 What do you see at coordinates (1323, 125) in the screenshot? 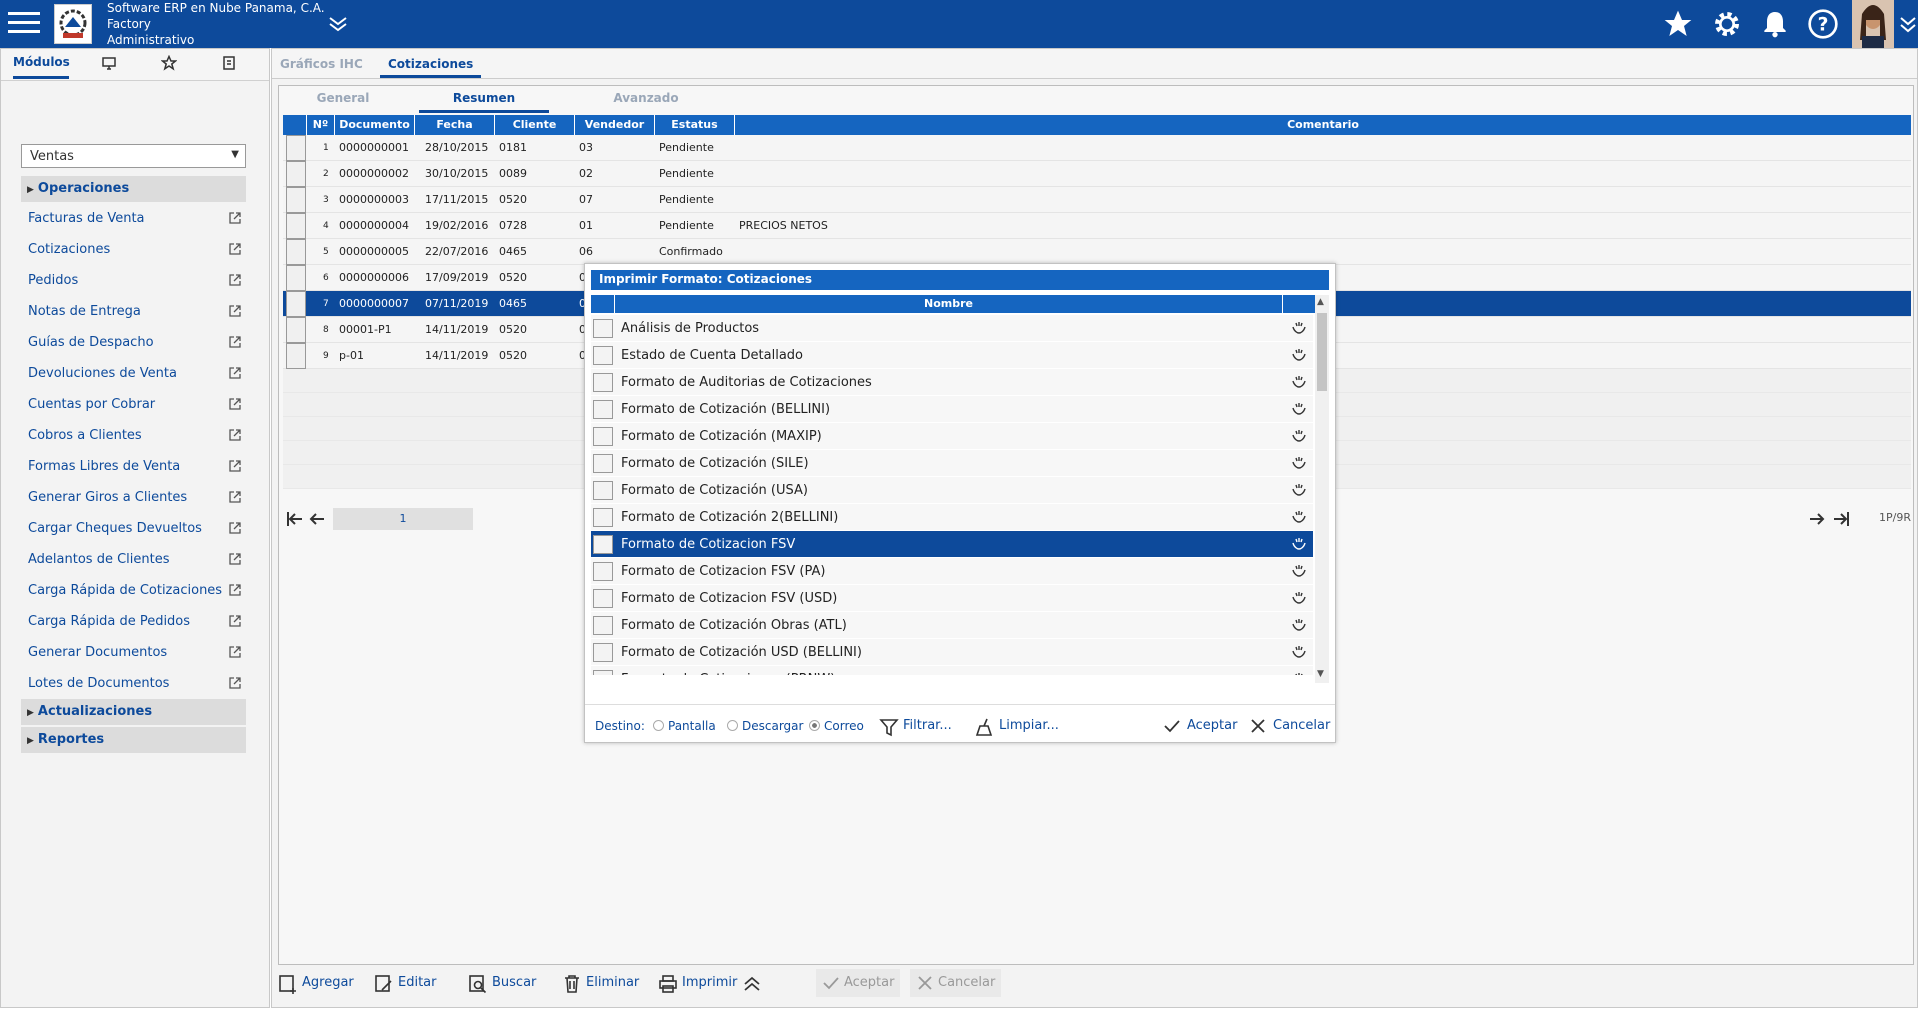
I see `header-comentario: Comentario` at bounding box center [1323, 125].